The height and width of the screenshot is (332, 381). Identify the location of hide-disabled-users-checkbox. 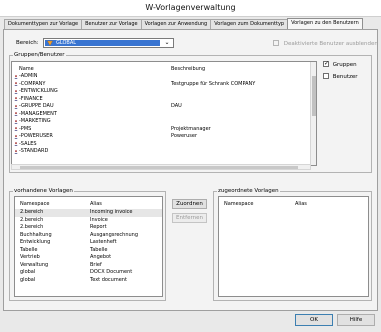
(276, 43).